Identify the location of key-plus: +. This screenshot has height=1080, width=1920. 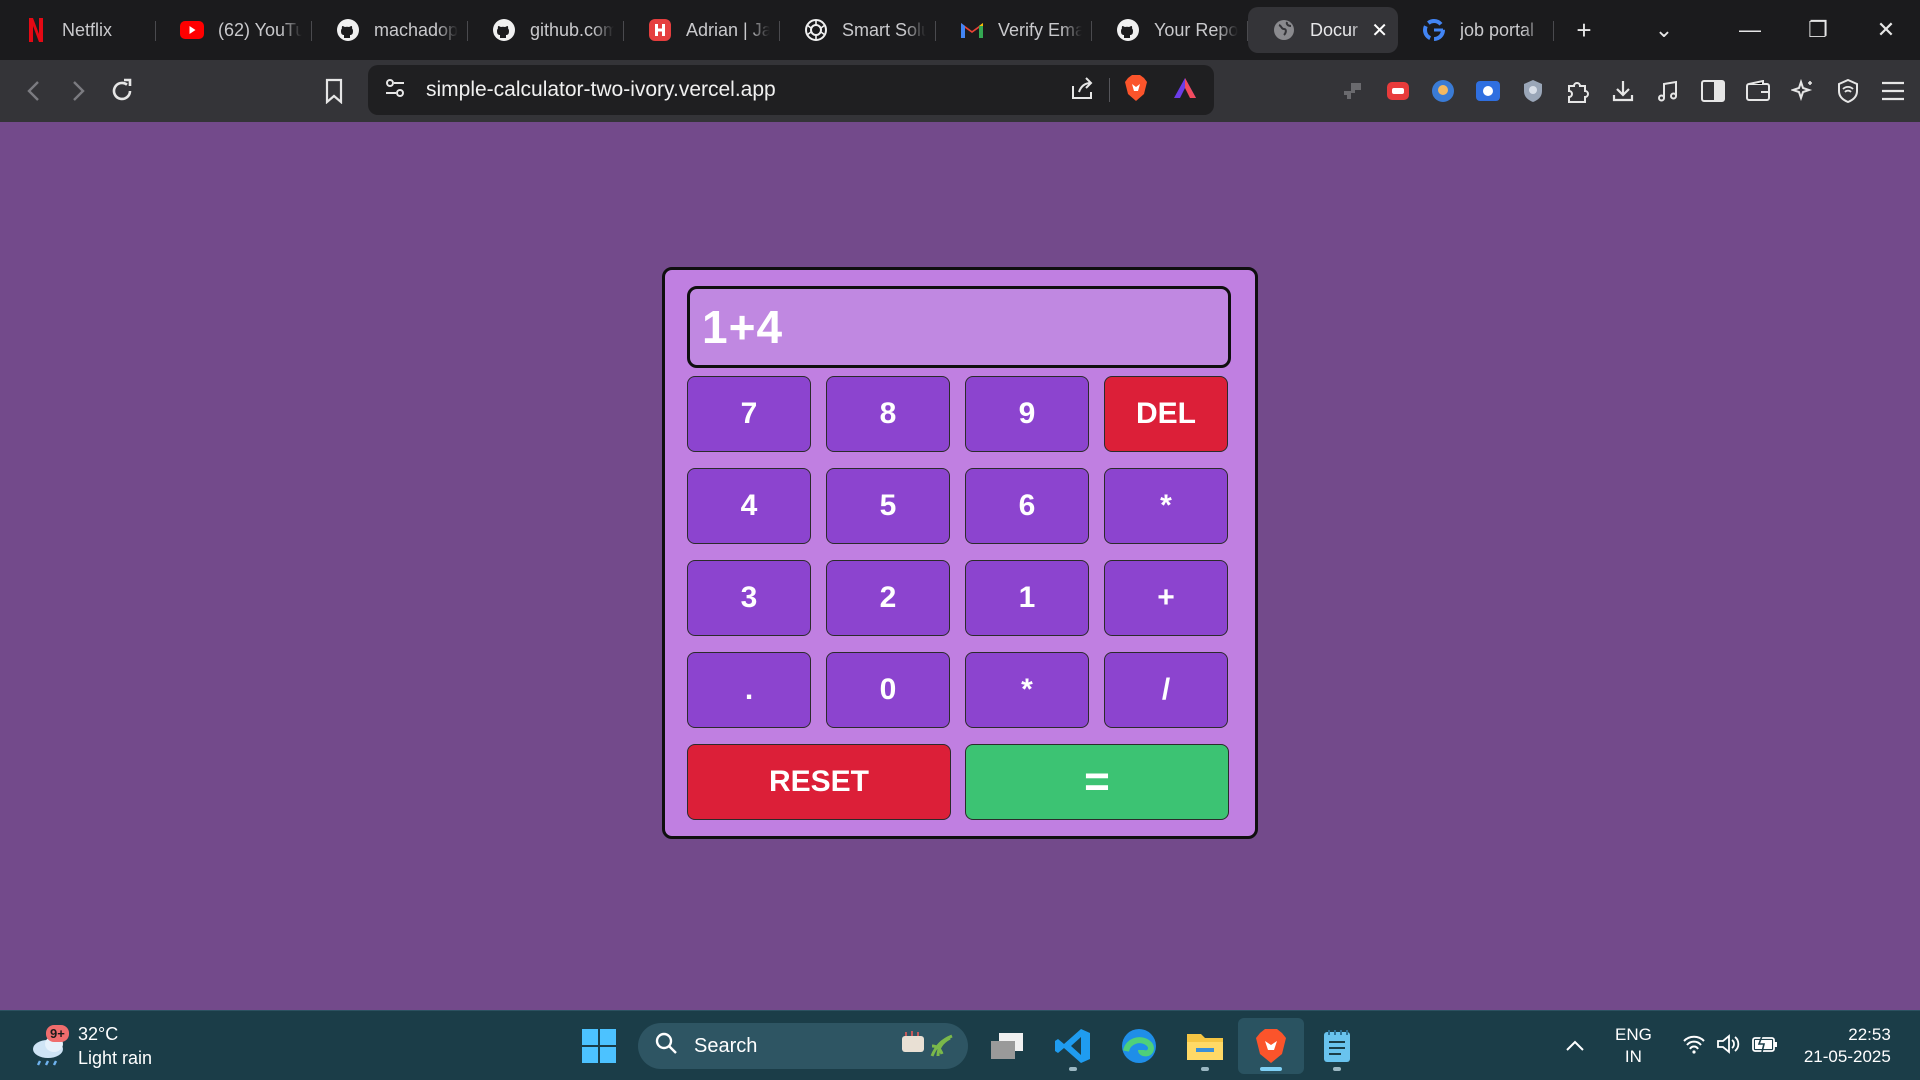
(1166, 598).